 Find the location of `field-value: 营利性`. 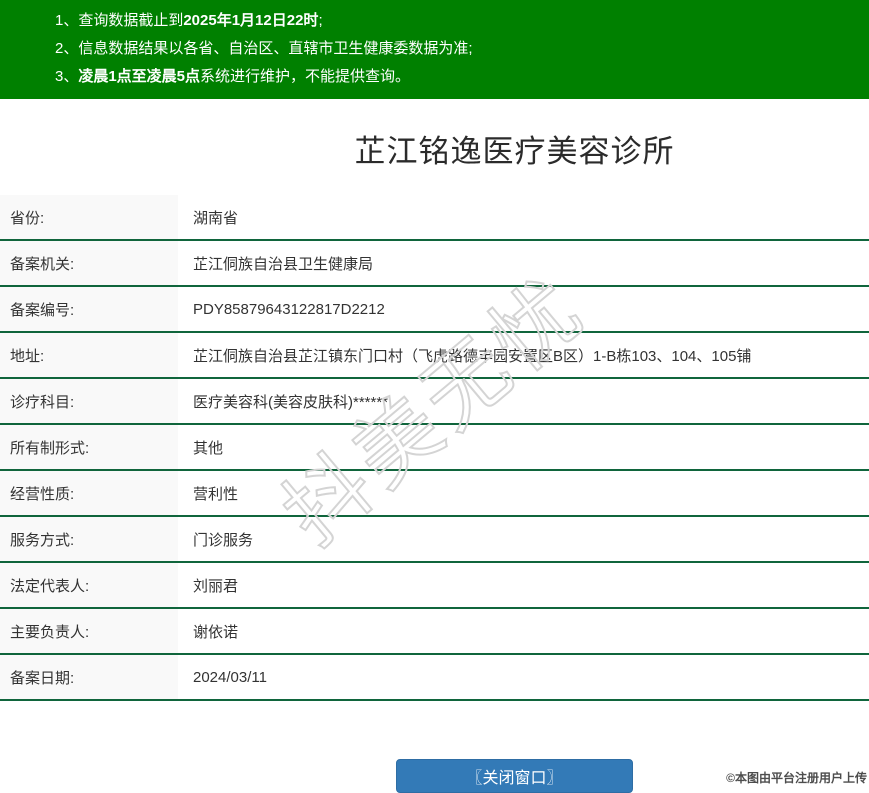

field-value: 营利性 is located at coordinates (216, 494).